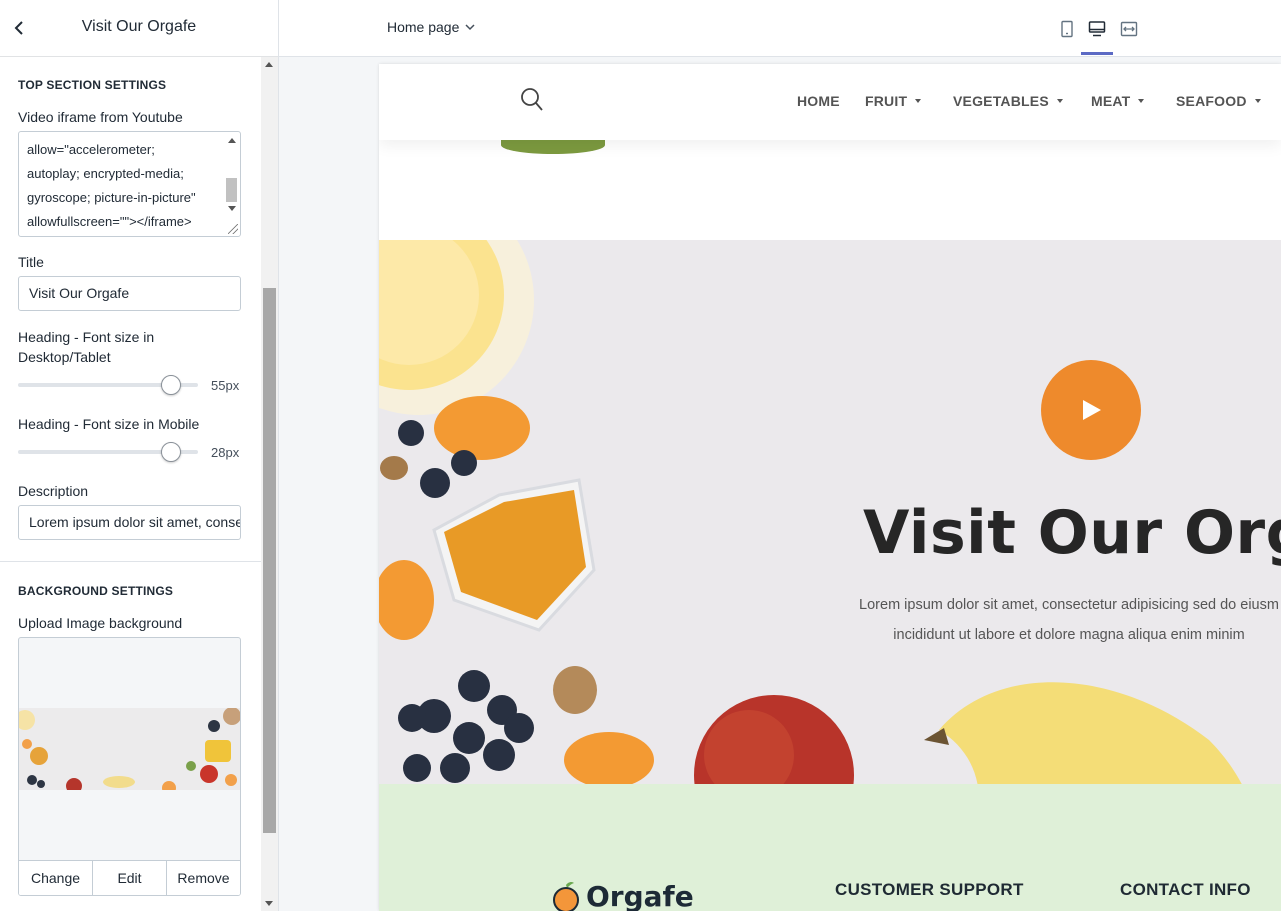  What do you see at coordinates (53, 491) in the screenshot?
I see `description-label: Description` at bounding box center [53, 491].